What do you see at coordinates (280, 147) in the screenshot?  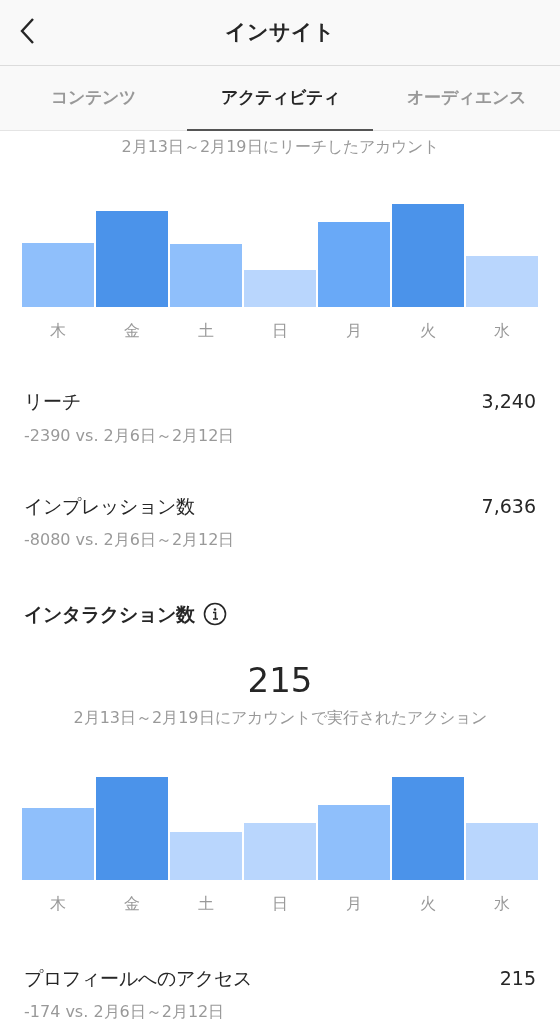 I see `chart-caption: 2月13日～2月19日にリーチしたアカウント` at bounding box center [280, 147].